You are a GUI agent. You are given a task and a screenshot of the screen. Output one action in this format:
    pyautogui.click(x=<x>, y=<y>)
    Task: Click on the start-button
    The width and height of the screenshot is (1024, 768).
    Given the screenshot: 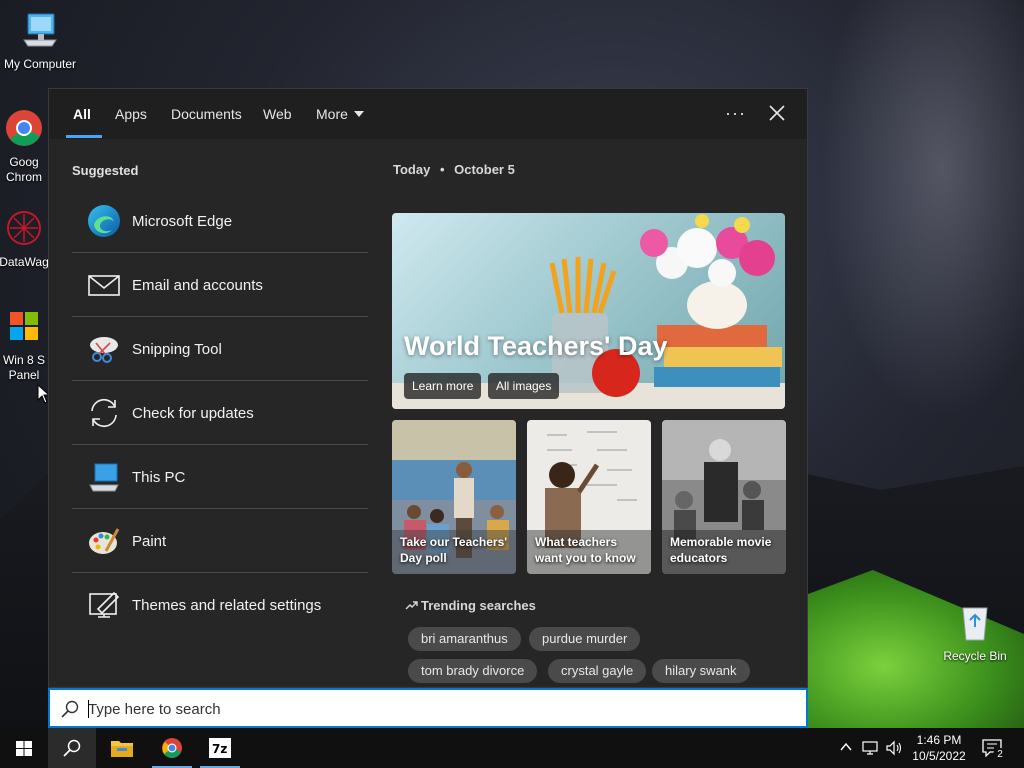 What is the action you would take?
    pyautogui.click(x=24, y=748)
    